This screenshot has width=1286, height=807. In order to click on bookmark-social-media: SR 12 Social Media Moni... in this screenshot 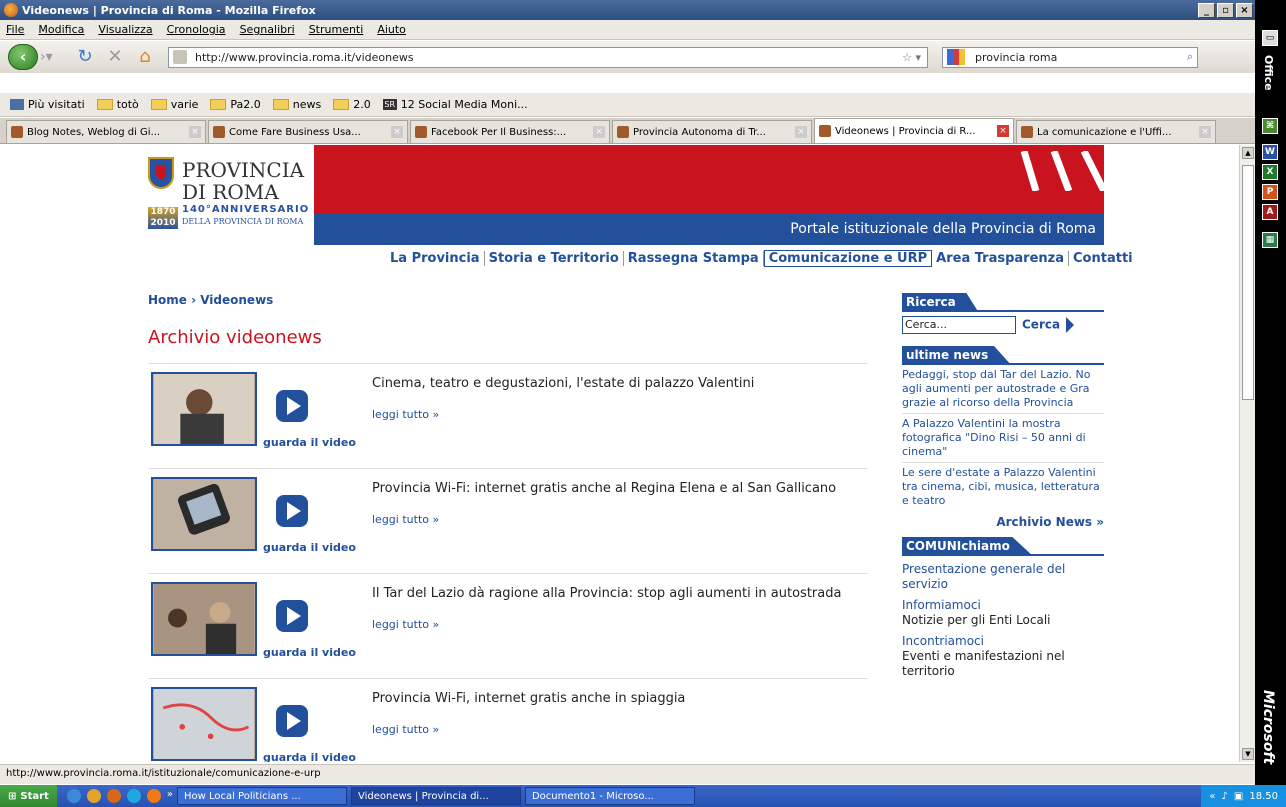, I will do `click(455, 104)`.